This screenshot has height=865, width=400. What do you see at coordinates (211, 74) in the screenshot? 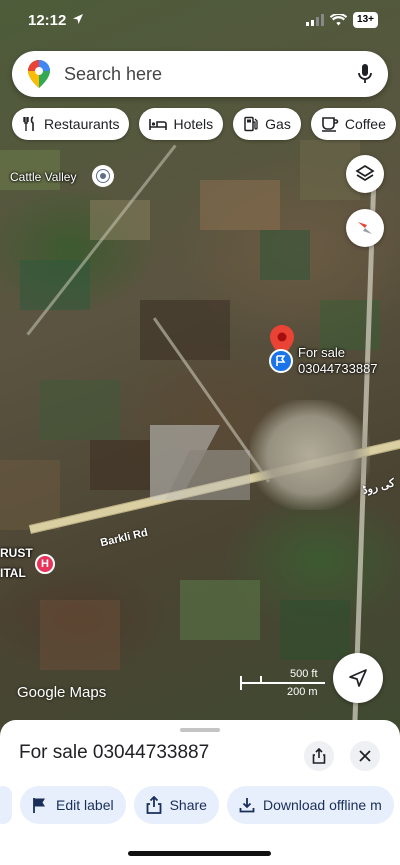
I see `search-input: Search here` at bounding box center [211, 74].